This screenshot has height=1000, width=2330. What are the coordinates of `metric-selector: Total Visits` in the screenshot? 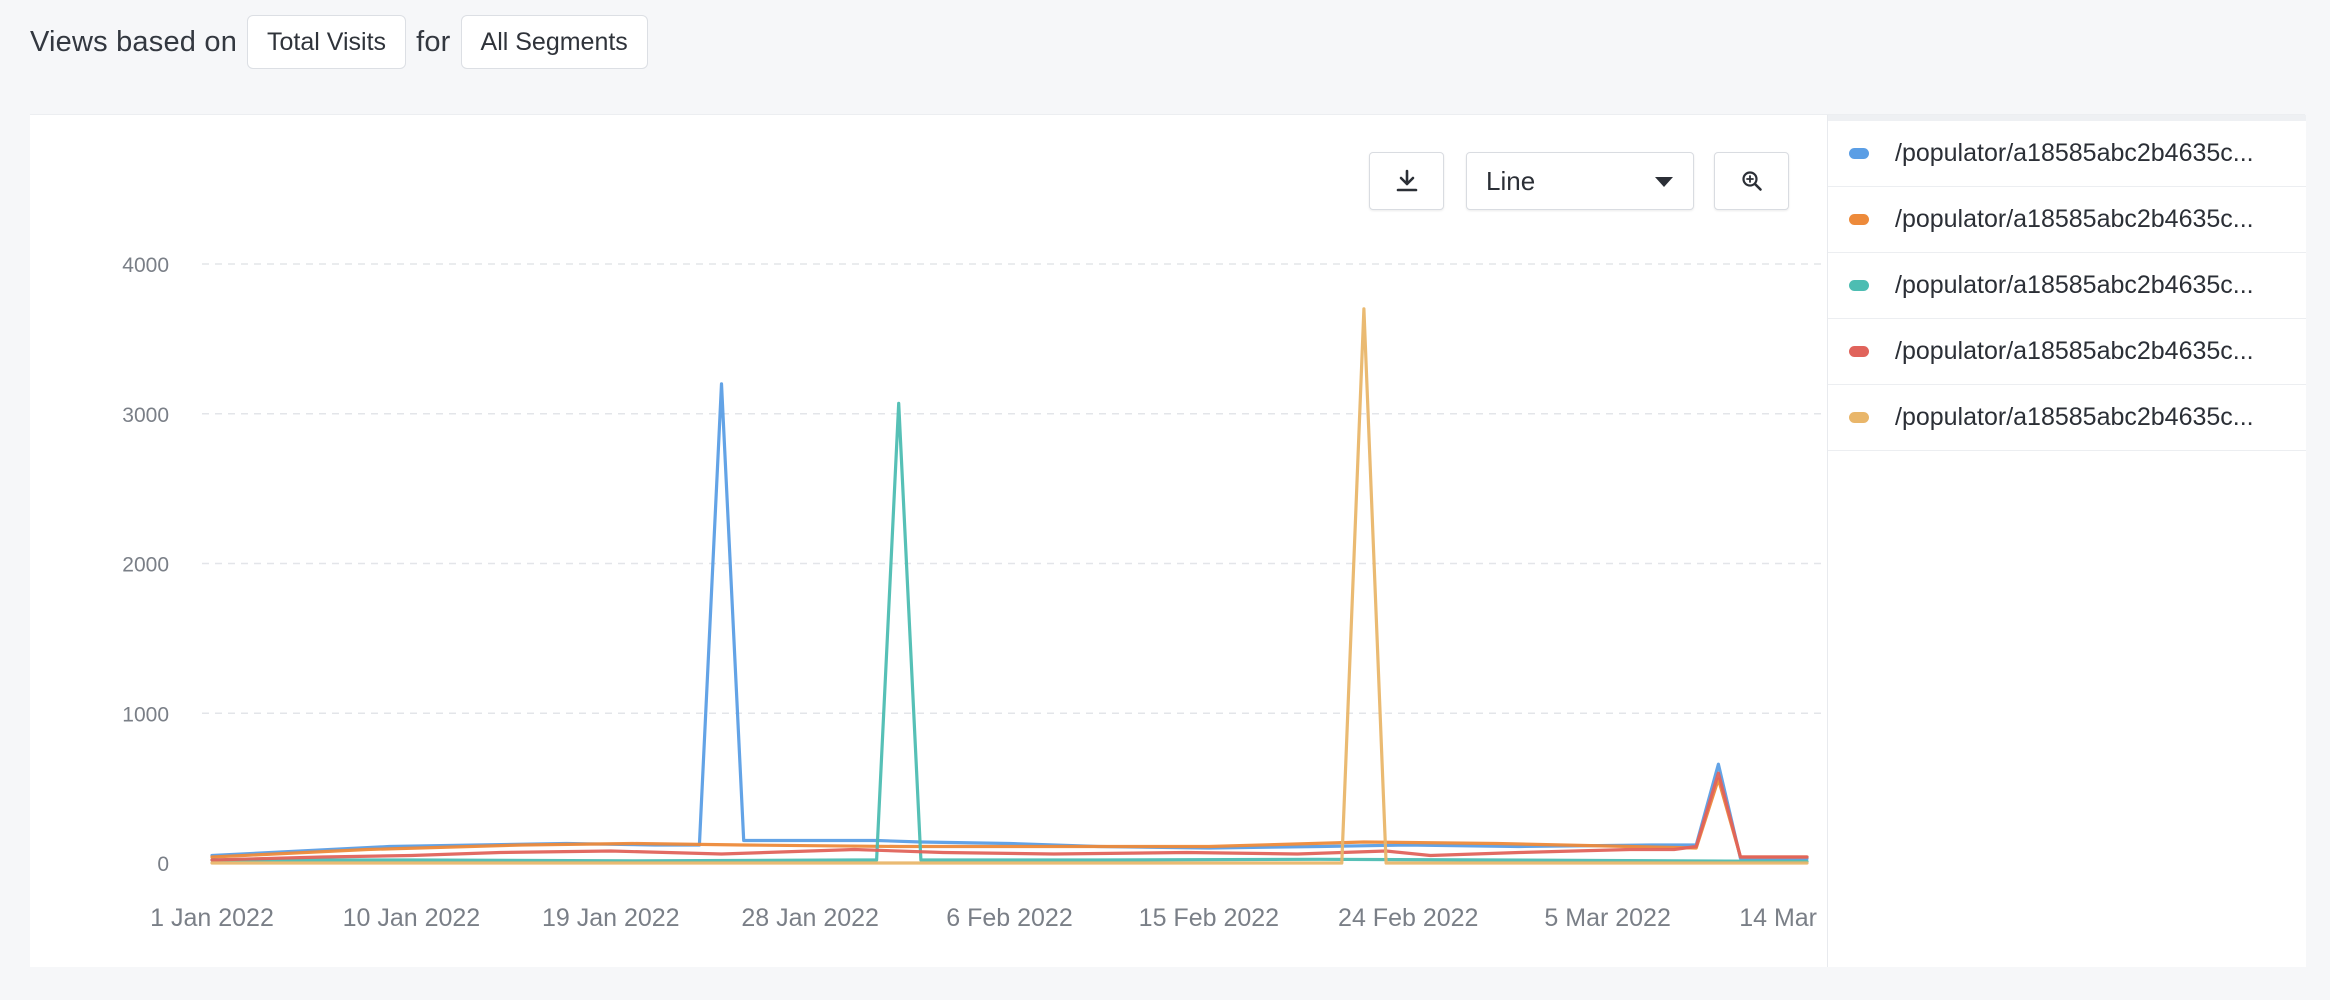 It's located at (327, 42).